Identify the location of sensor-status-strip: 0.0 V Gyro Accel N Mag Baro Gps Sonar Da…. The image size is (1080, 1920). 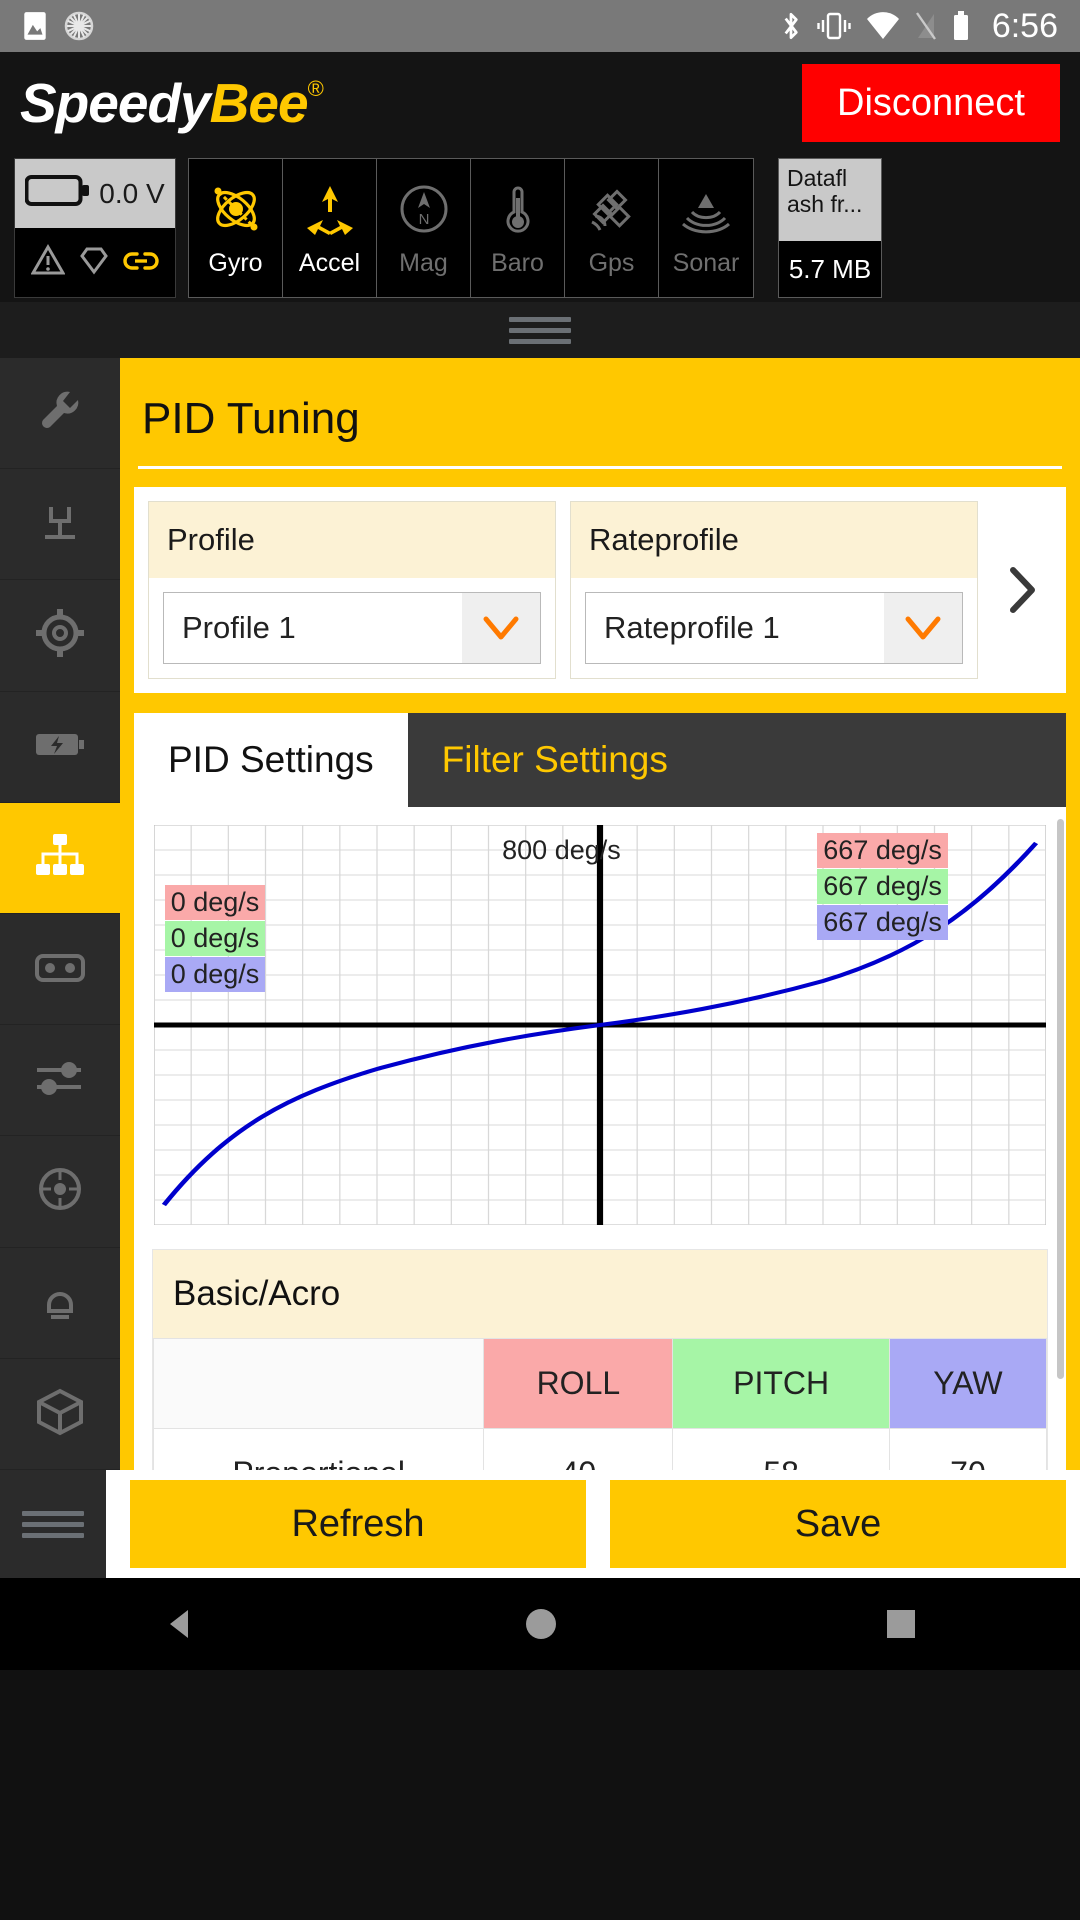
(540, 228).